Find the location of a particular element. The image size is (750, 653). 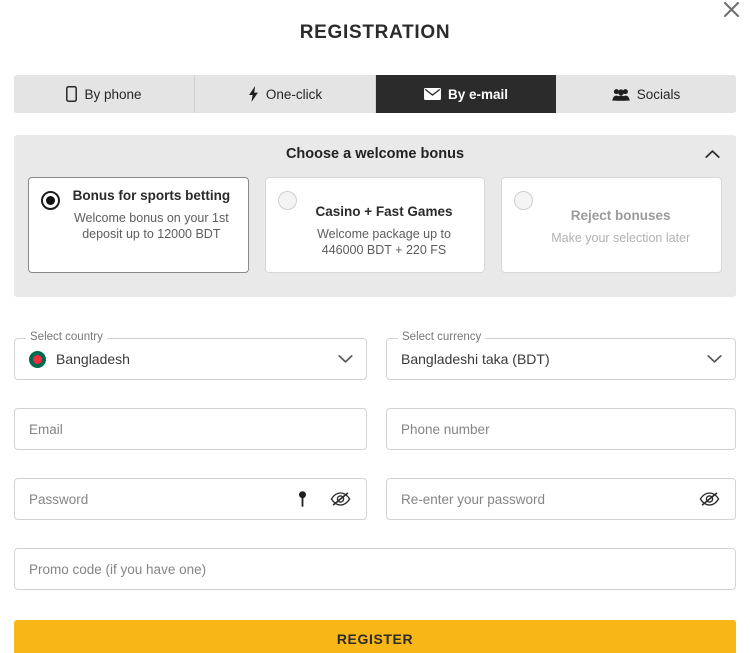

registration-method-tabs: By phone One-click By e-mail Socials is located at coordinates (375, 94).